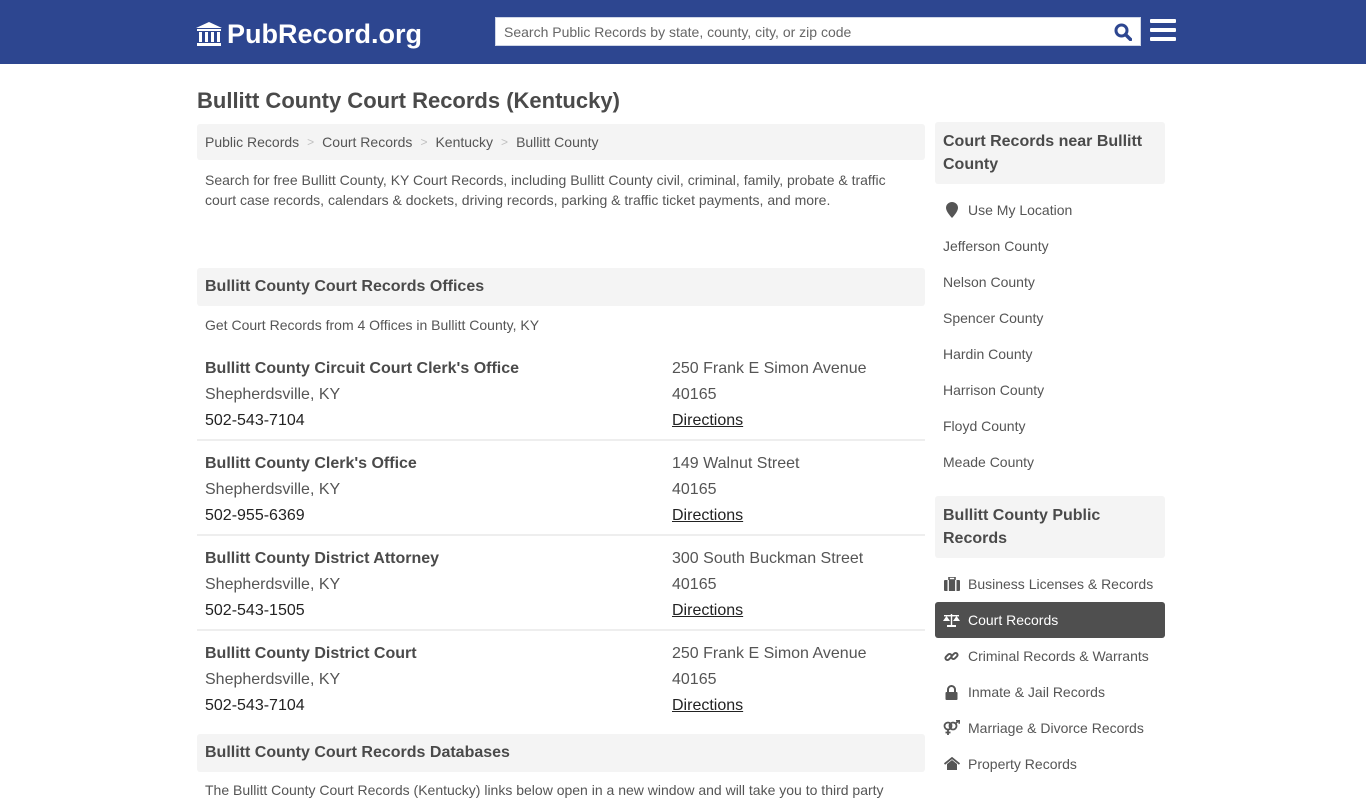  Describe the element at coordinates (561, 753) in the screenshot. I see `databases-heading: Bullitt County Court Records Databases` at that location.